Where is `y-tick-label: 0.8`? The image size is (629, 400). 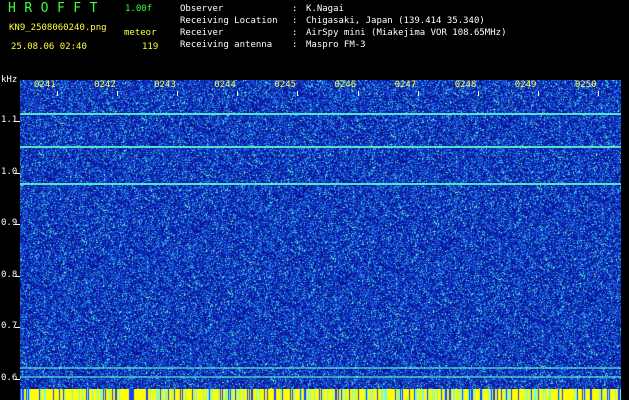
y-tick-label: 0.8 is located at coordinates (9, 274).